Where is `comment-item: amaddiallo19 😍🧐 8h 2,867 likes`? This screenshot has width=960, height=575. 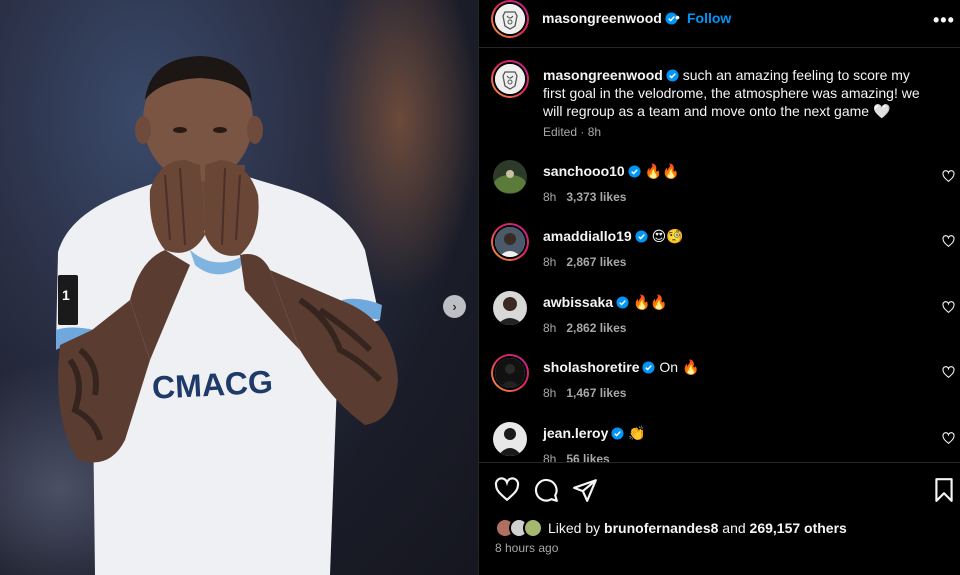
comment-item: amaddiallo19 😍🧐 8h 2,867 likes is located at coordinates (719, 254).